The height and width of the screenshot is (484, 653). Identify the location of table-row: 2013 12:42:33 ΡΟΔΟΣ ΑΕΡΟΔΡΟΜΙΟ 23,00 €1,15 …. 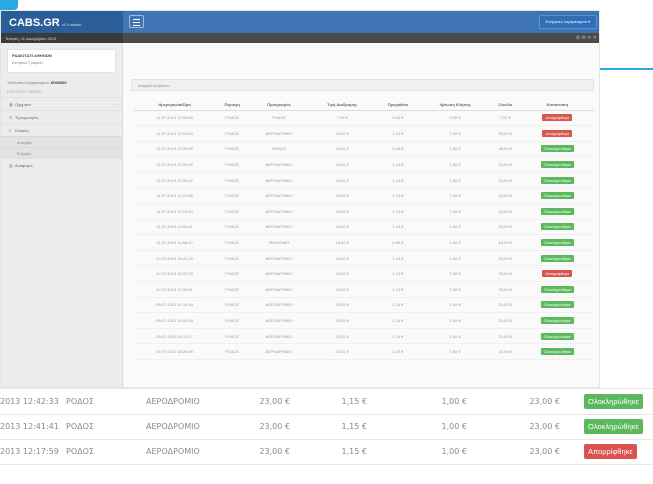
(326, 402).